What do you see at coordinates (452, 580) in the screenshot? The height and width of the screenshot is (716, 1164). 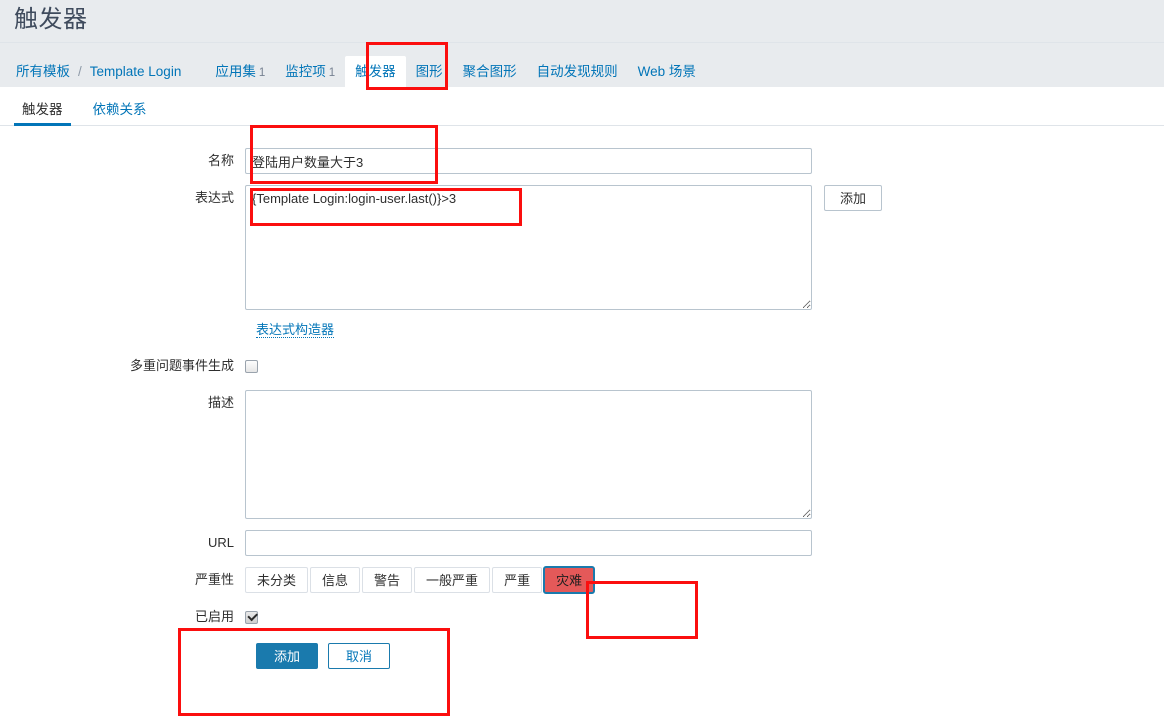 I see `severity-option-average: 一般严重` at bounding box center [452, 580].